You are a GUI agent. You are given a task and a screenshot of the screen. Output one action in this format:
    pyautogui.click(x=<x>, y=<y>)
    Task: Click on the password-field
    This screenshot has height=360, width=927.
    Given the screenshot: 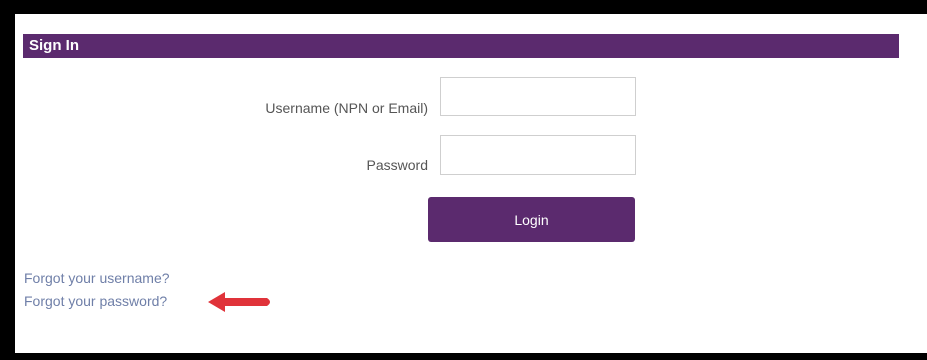 What is the action you would take?
    pyautogui.click(x=538, y=155)
    